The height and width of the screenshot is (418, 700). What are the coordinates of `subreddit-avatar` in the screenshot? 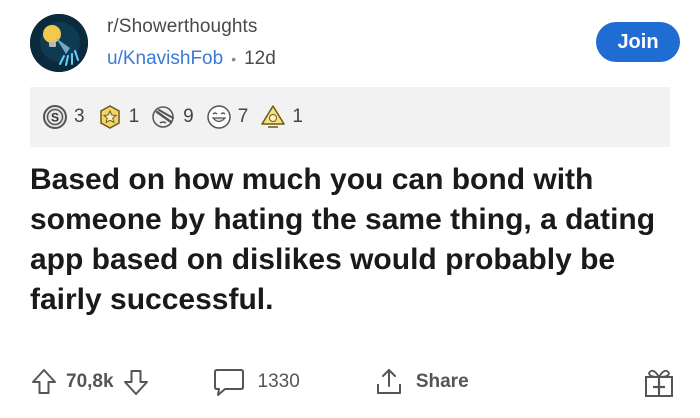 It's located at (59, 43).